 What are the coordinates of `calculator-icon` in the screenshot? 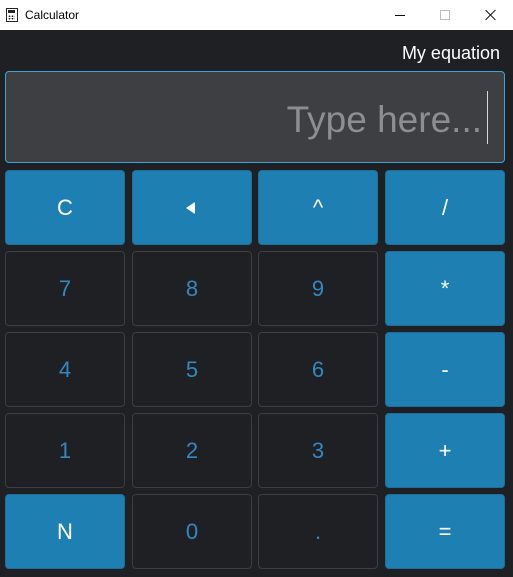 It's located at (12, 15).